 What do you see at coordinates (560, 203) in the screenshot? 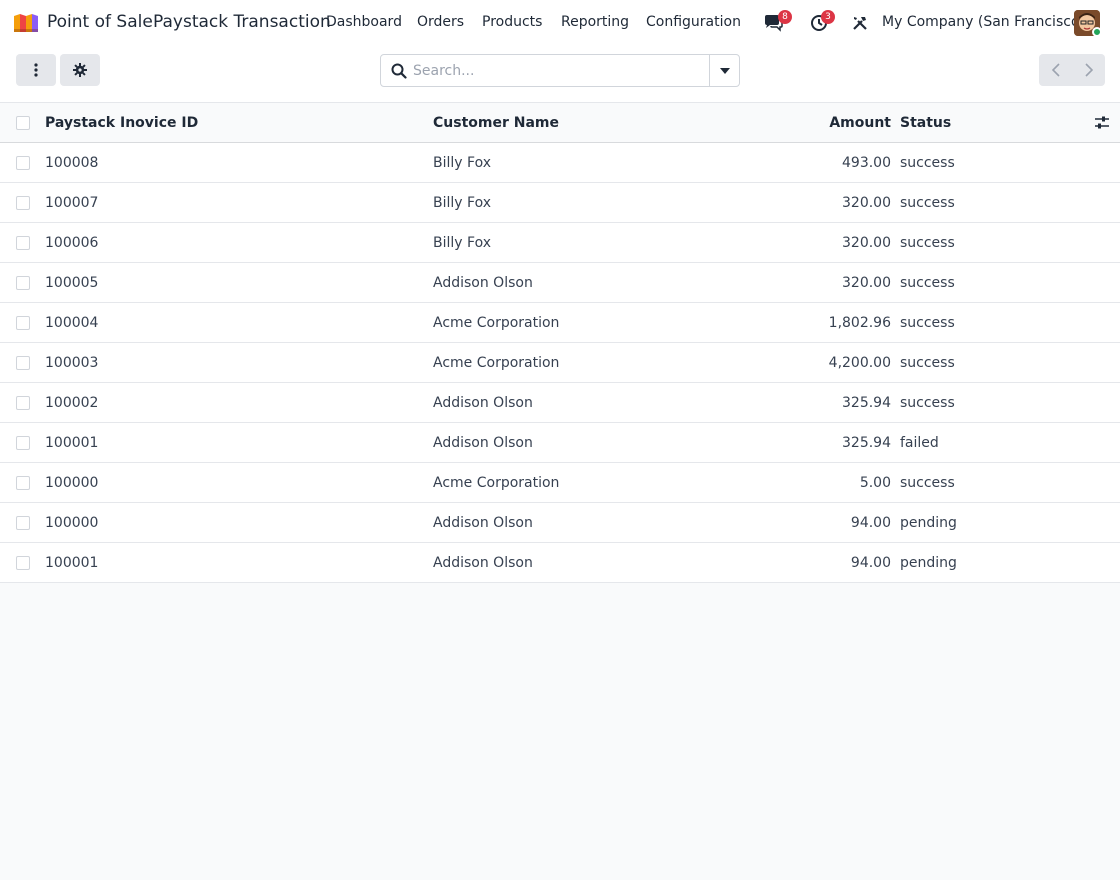
I see `table-row: 100007 Billy Fox 320.00 success` at bounding box center [560, 203].